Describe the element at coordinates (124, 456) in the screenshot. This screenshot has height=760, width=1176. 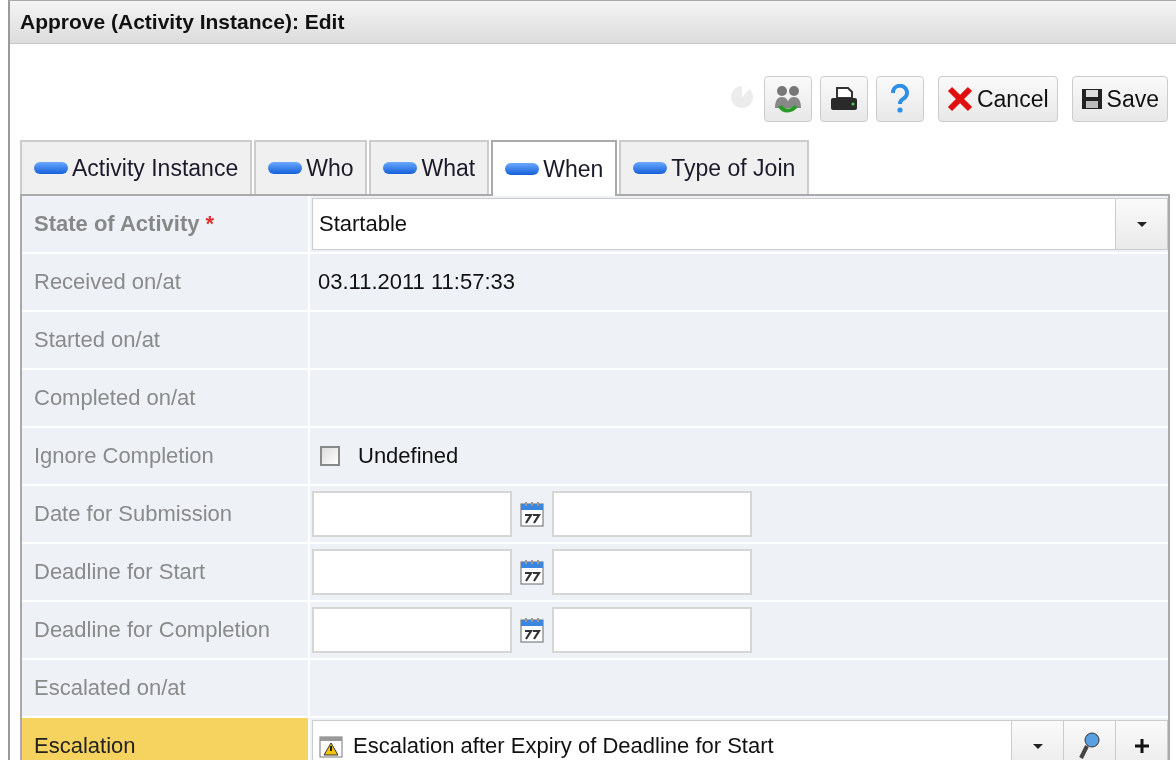
I see `field-label: Ignore Completion` at that location.